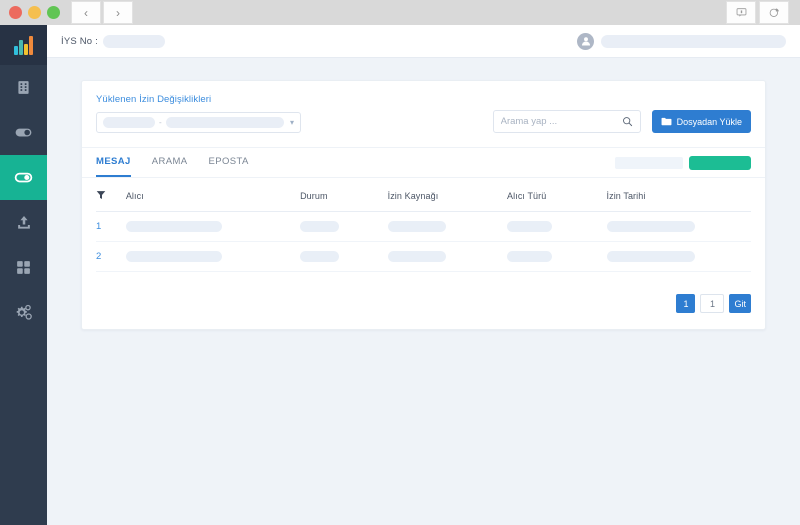  I want to click on filter-group: Yüklenen İzin Değişiklikleri - ▾, so click(198, 113).